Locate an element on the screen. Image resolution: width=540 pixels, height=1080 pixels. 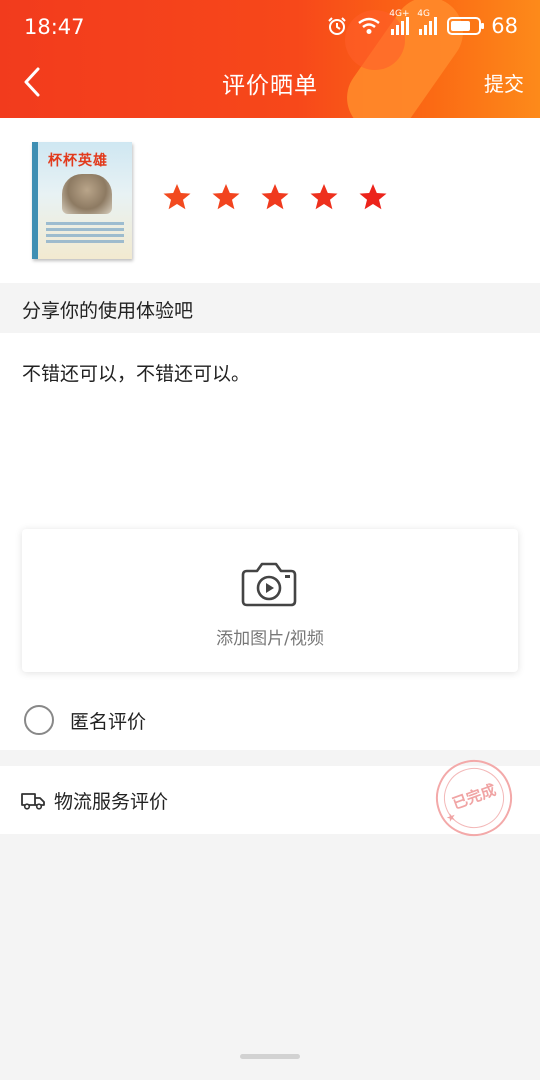
review-section-label: 分享你的使用体验吧 is located at coordinates (270, 308).